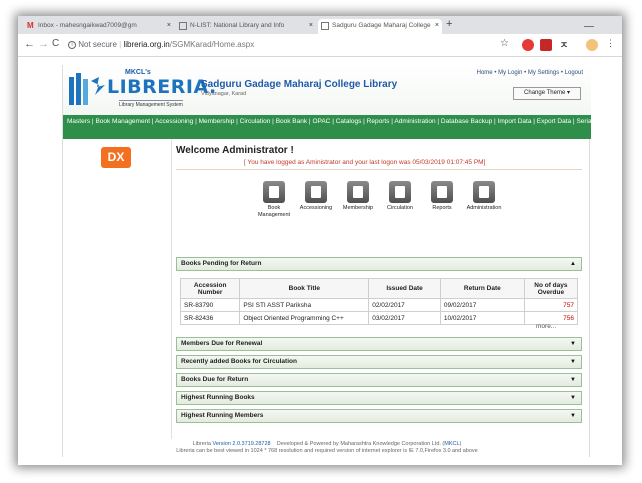  I want to click on panel-members-due: Members Due for Renewal ▼, so click(379, 344).